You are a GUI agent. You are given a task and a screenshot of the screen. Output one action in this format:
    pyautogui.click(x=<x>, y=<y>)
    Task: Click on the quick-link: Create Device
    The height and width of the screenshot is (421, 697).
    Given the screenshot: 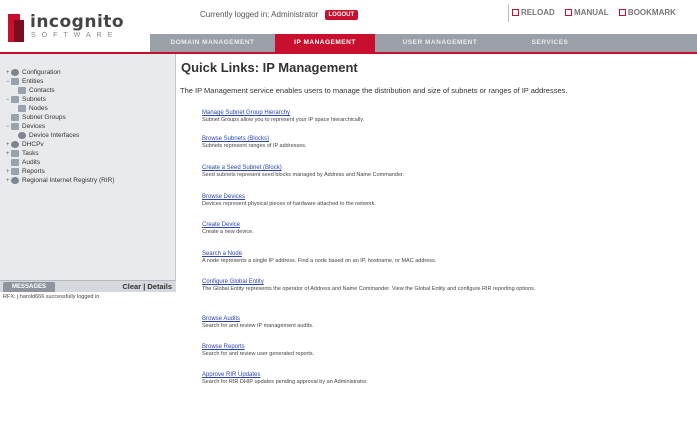 What is the action you would take?
    pyautogui.click(x=442, y=225)
    